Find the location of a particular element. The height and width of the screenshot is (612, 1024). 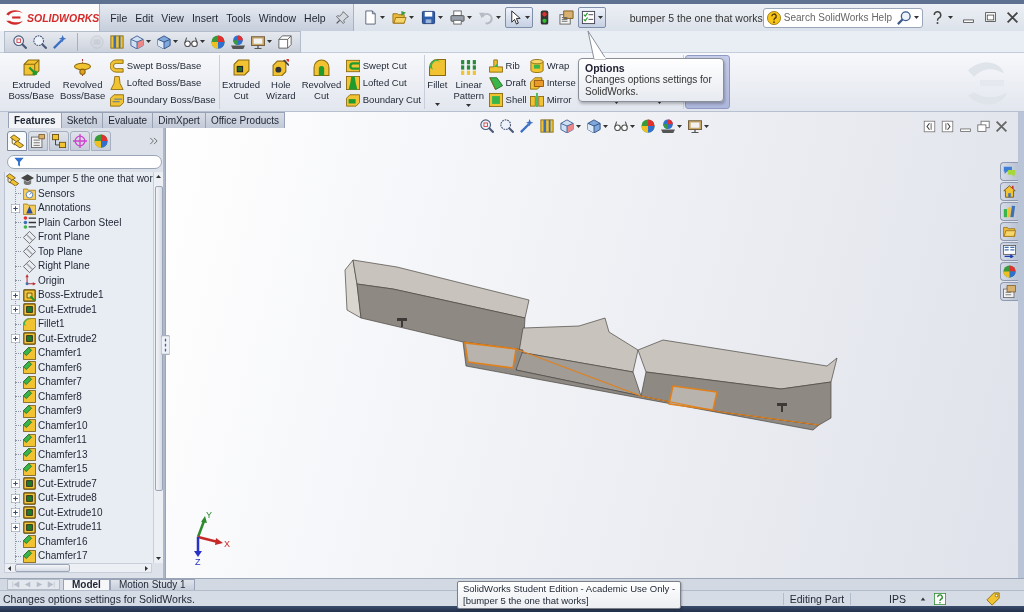

ribbon-button: Draft is located at coordinates (507, 82).